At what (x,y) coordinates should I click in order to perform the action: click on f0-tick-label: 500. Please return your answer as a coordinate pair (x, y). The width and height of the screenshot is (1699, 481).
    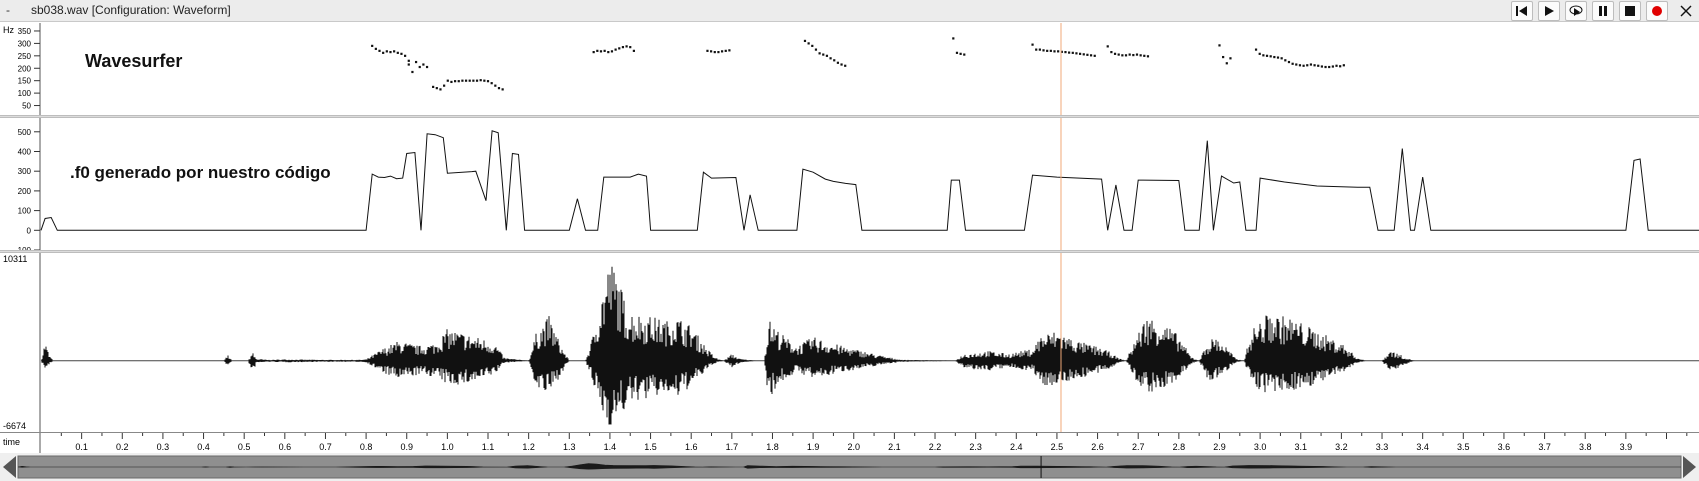
    Looking at the image, I should click on (25, 132).